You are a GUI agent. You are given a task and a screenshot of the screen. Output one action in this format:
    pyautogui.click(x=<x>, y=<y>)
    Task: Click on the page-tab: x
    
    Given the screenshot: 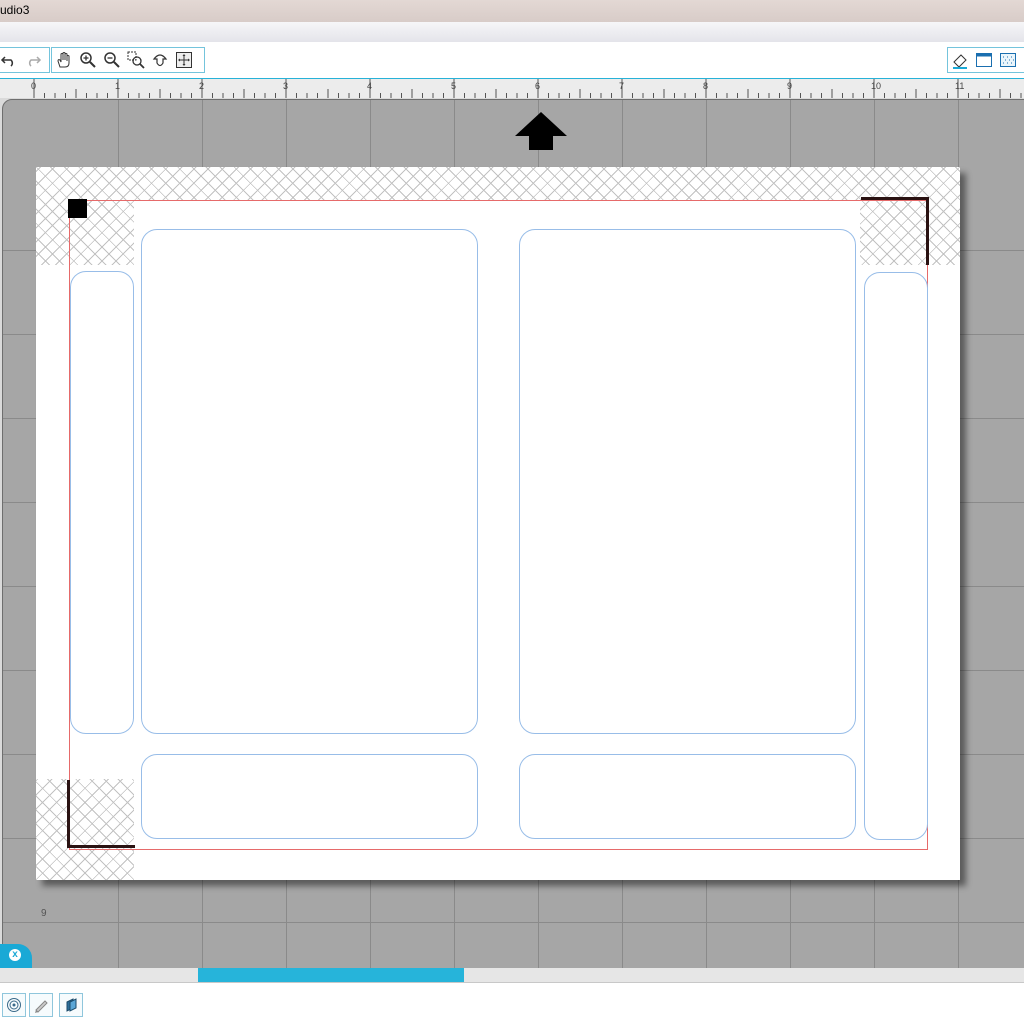 What is the action you would take?
    pyautogui.click(x=16, y=956)
    